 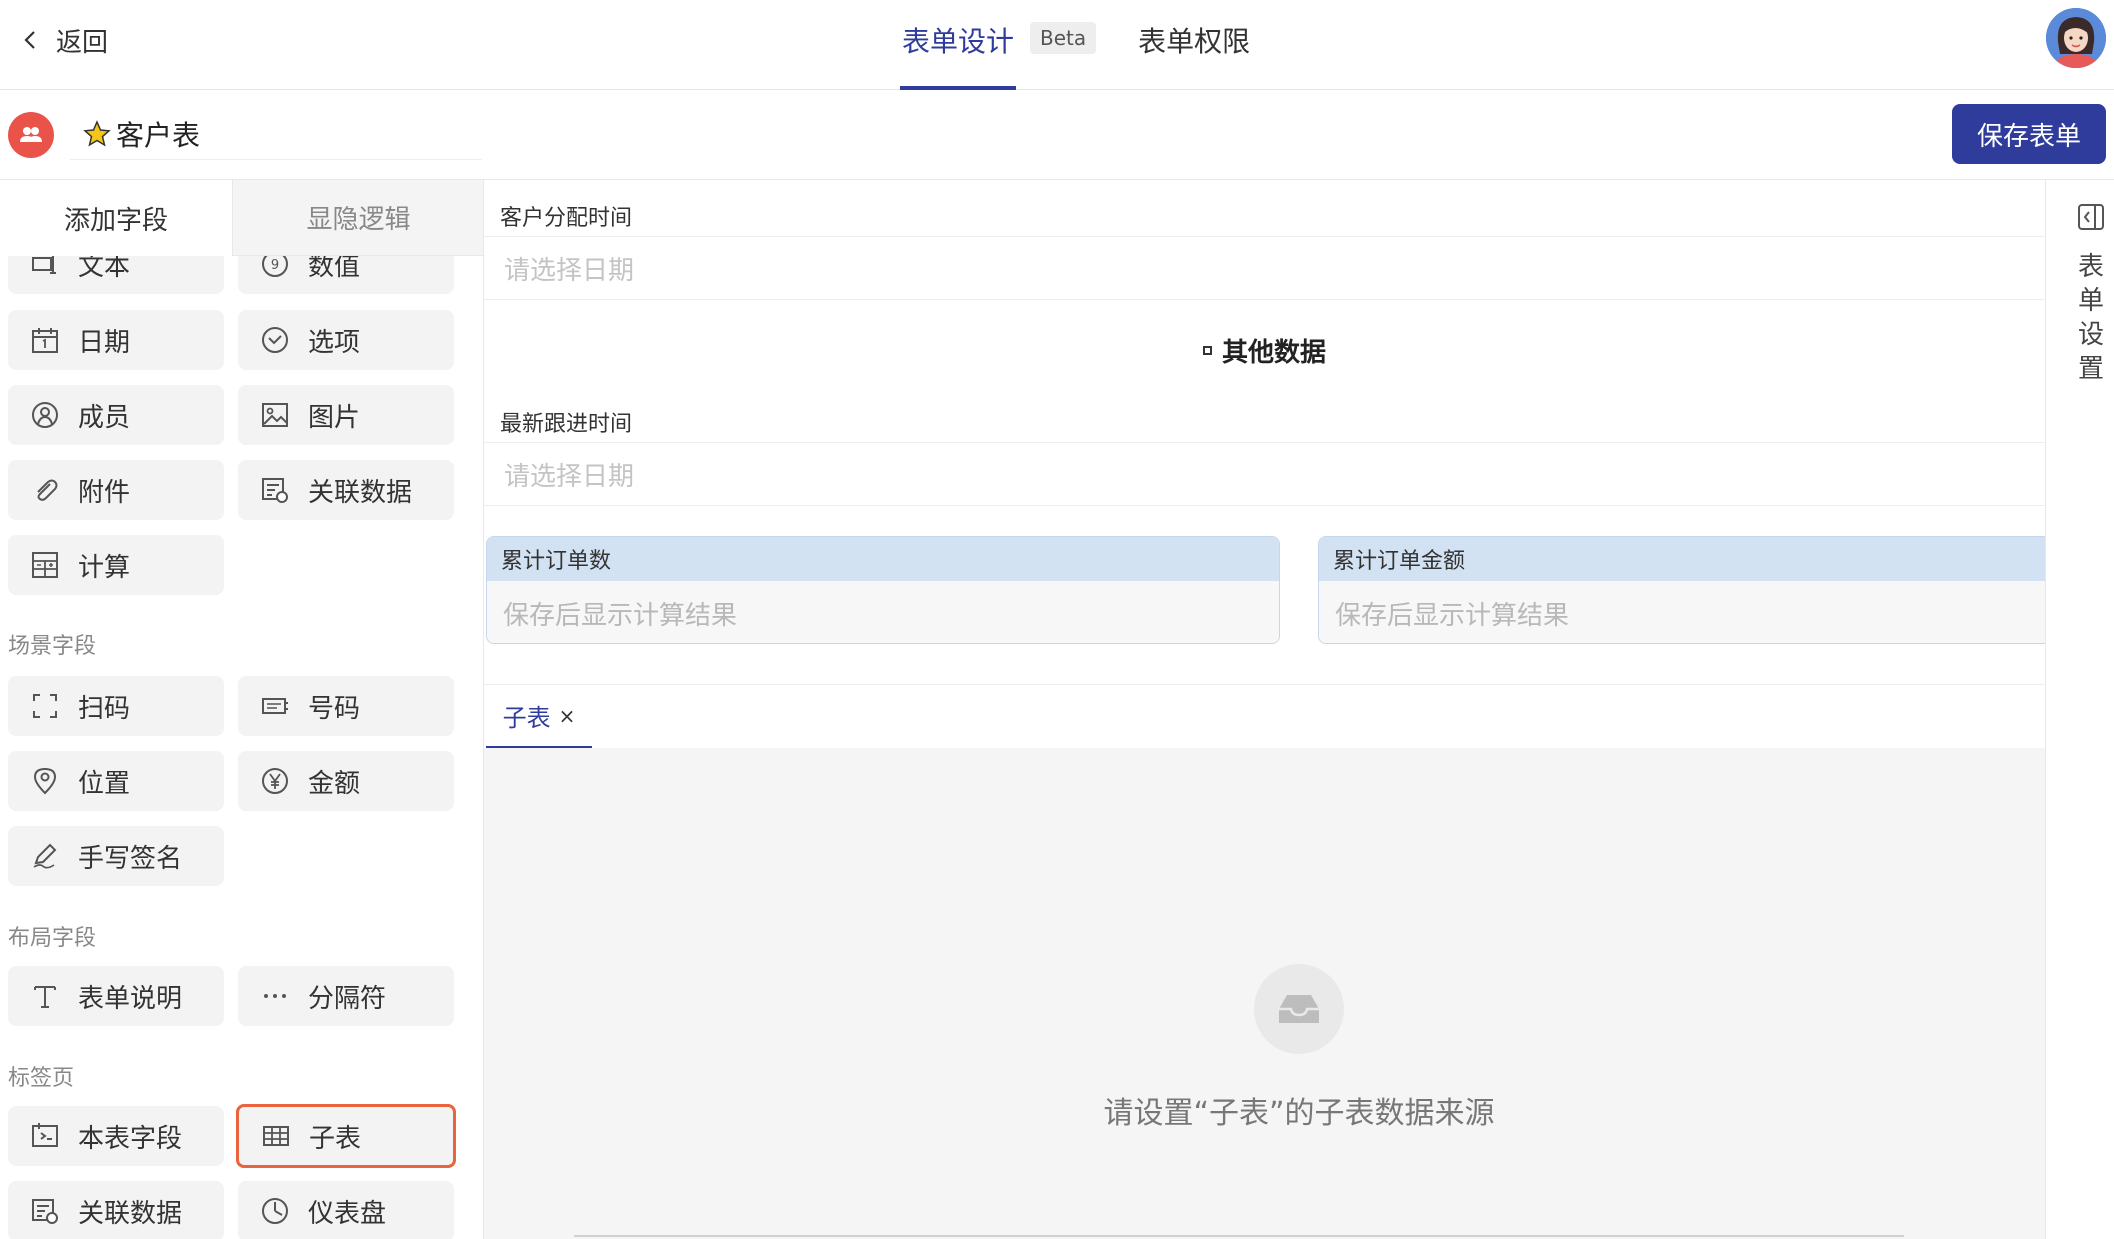 What do you see at coordinates (566, 424) in the screenshot?
I see `latest-follow-label: 最新跟进时间` at bounding box center [566, 424].